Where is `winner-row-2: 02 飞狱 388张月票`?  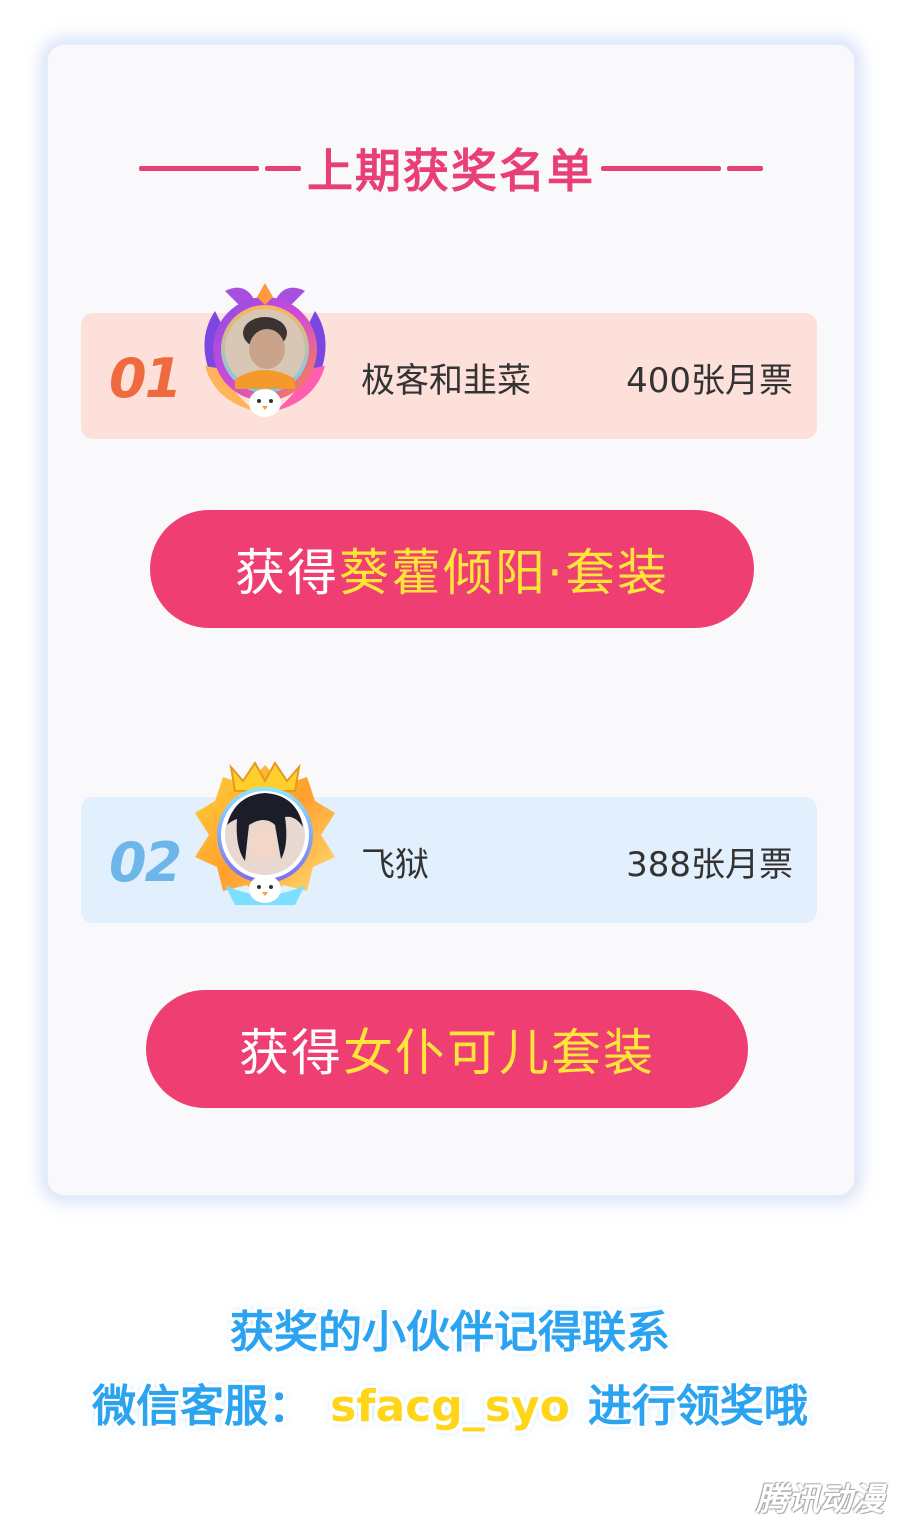 winner-row-2: 02 飞狱 388张月票 is located at coordinates (449, 842).